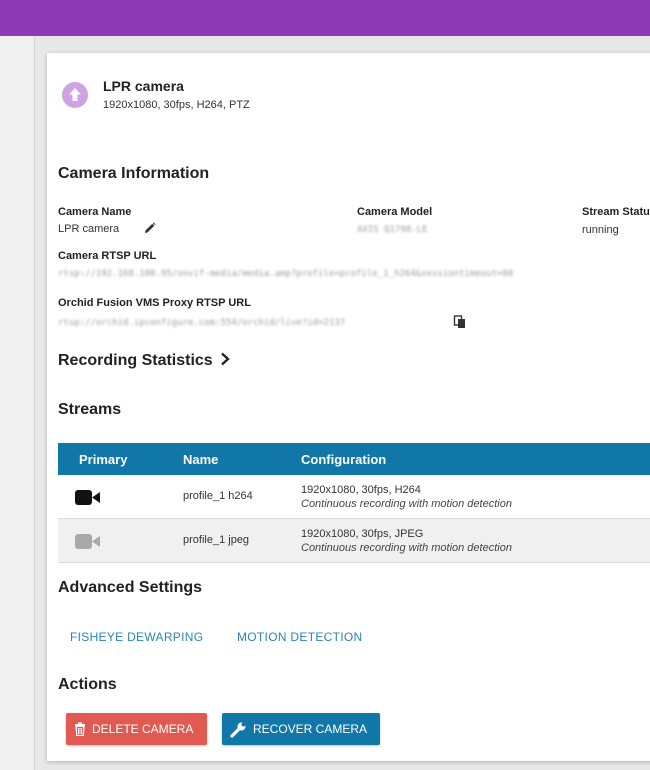  I want to click on chevron-right-icon, so click(225, 359).